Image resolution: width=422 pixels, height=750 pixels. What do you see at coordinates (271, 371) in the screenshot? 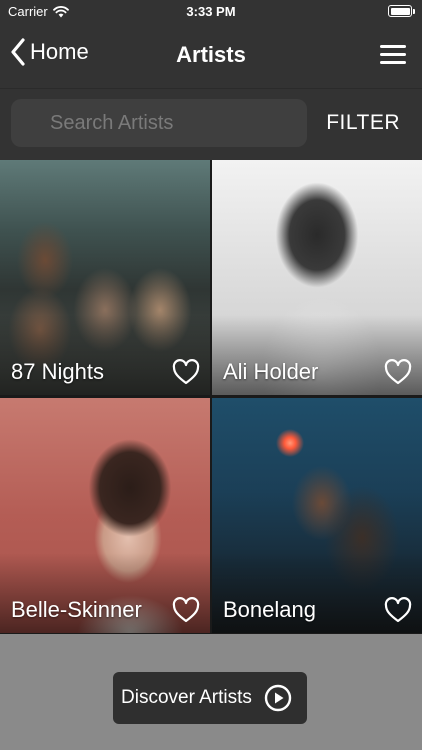
I see `artist-name: Ali Holder` at bounding box center [271, 371].